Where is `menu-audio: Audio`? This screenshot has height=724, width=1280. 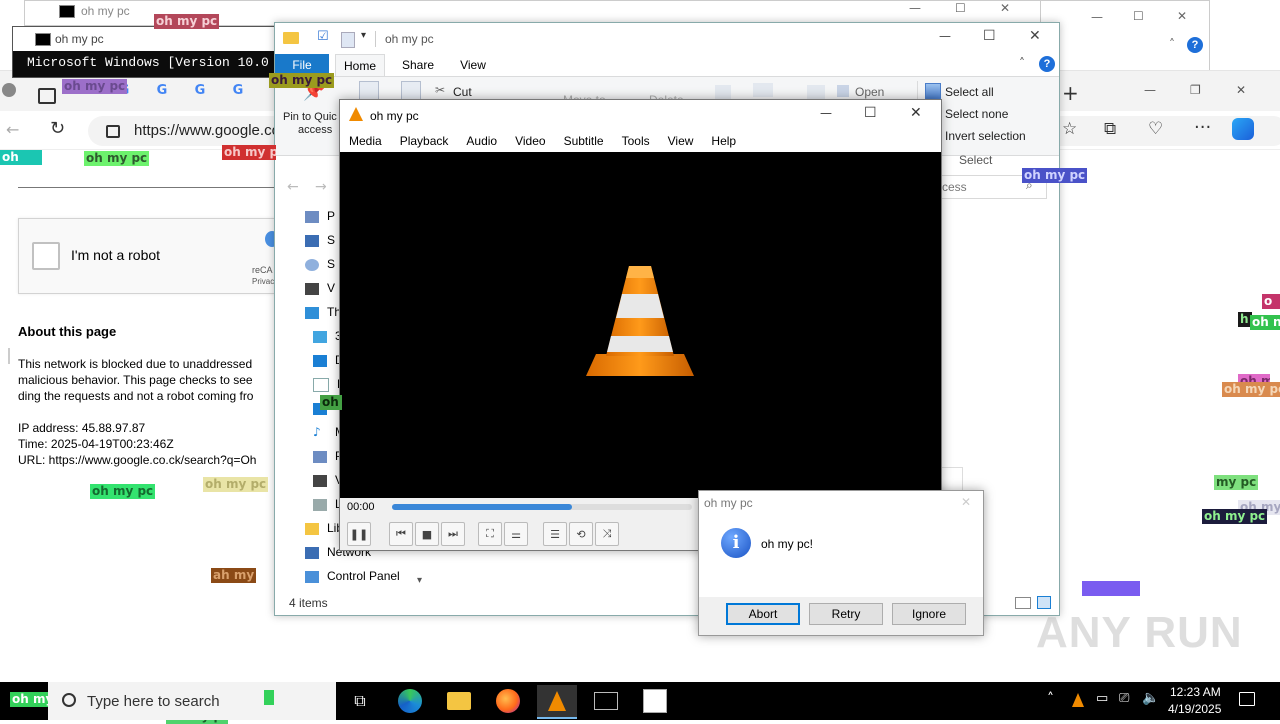 menu-audio: Audio is located at coordinates (481, 141).